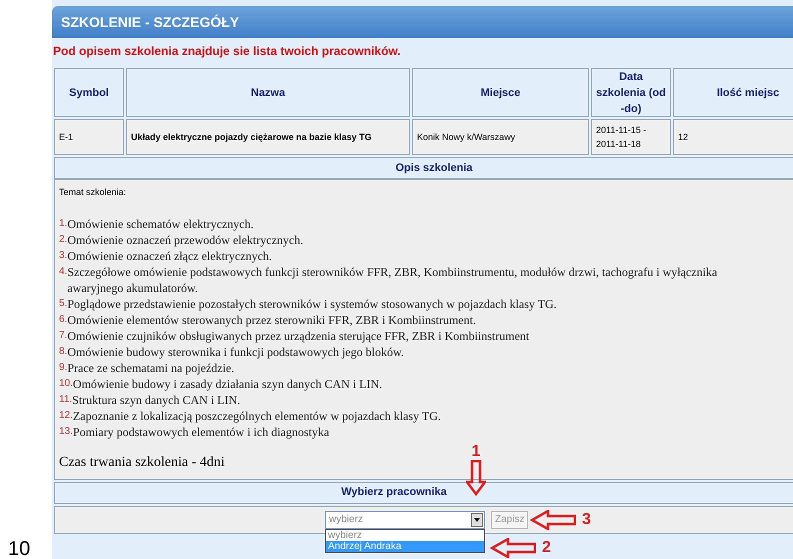 Image resolution: width=793 pixels, height=559 pixels. Describe the element at coordinates (89, 92) in the screenshot. I see `column-header: Symbol` at that location.